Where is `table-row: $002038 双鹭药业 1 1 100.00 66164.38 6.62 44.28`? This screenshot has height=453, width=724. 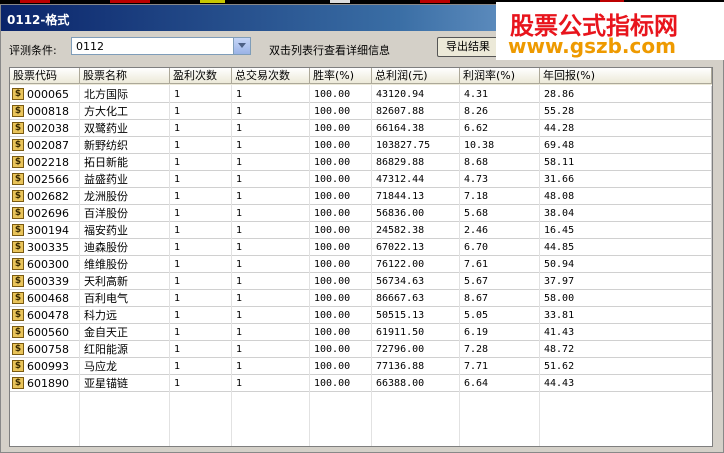 table-row: $002038 双鹭药业 1 1 100.00 66164.38 6.62 44.28 is located at coordinates (361, 128).